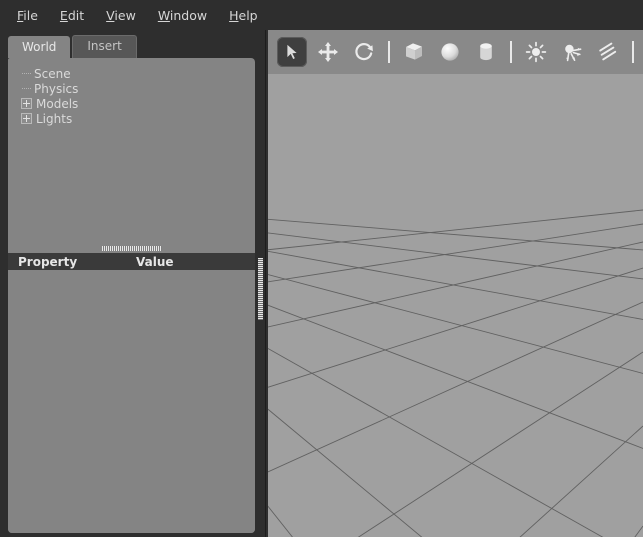 This screenshot has width=643, height=537. What do you see at coordinates (63, 15) in the screenshot?
I see `menu-edit-accel: E` at bounding box center [63, 15].